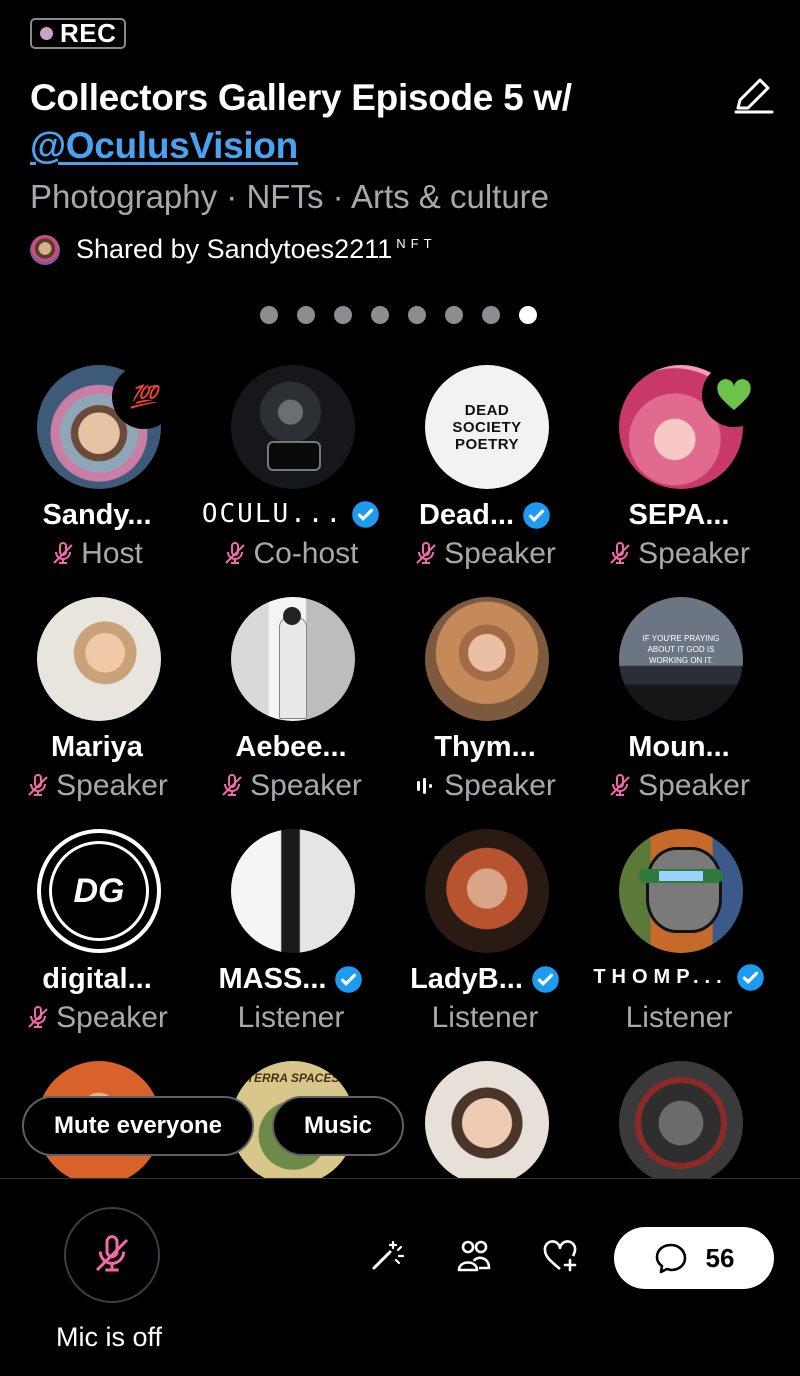 This screenshot has height=1376, width=800. I want to click on cartoon-head, so click(684, 890).